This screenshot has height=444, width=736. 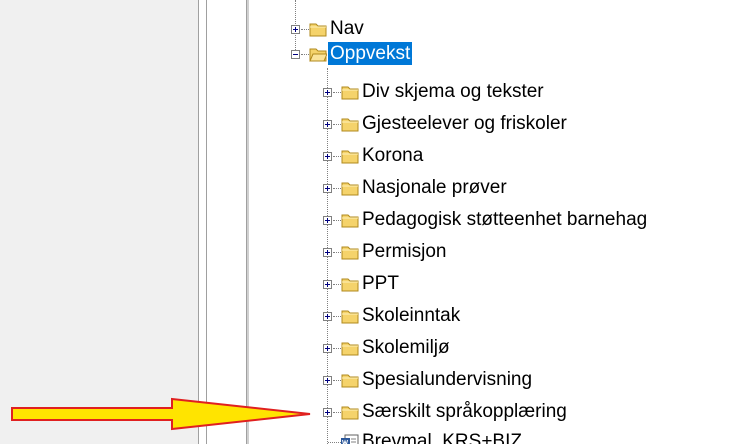 What do you see at coordinates (505, 219) in the screenshot?
I see `tree-node-label: Pedagogisk støtteenhet barnehag` at bounding box center [505, 219].